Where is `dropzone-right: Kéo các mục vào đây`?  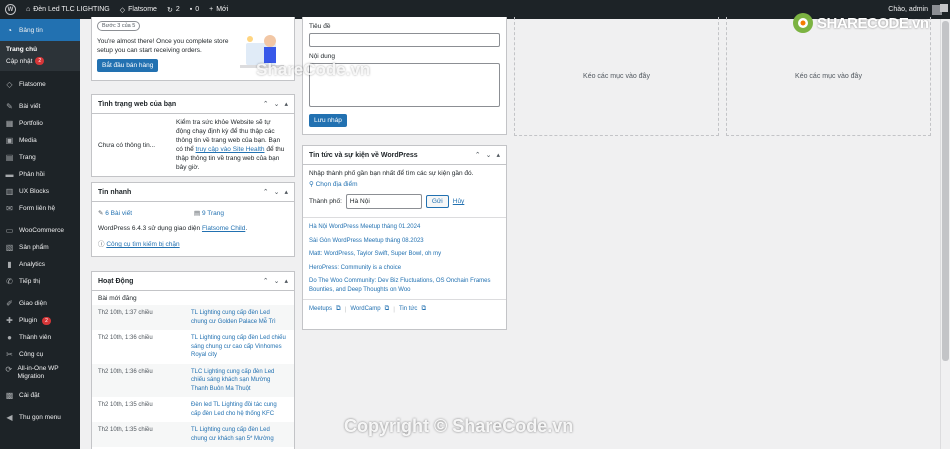
dropzone-right: Kéo các mục vào đây is located at coordinates (828, 76).